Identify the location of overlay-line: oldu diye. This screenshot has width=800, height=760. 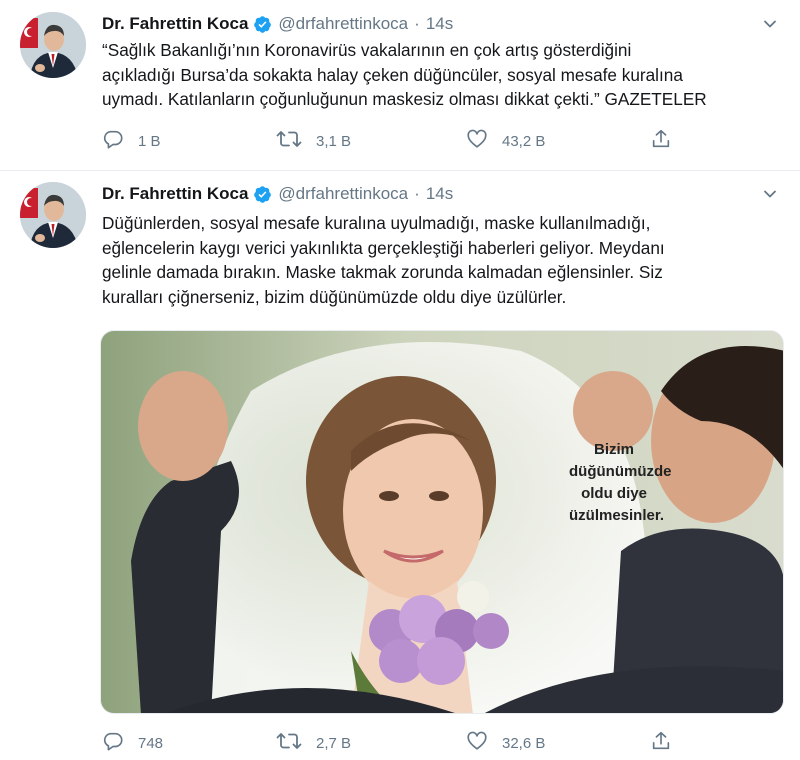
(614, 493).